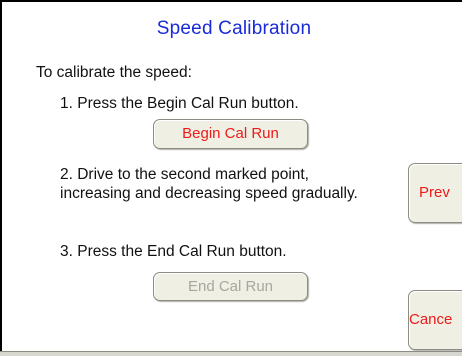 Image resolution: width=462 pixels, height=356 pixels. Describe the element at coordinates (231, 353) in the screenshot. I see `bottom-tab-strip` at that location.